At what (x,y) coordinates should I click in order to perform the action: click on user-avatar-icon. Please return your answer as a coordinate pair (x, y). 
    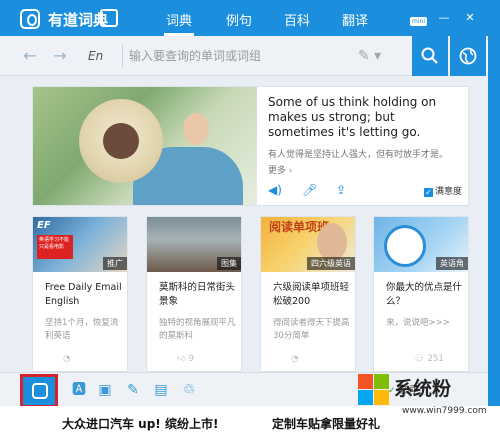
    Looking at the image, I should click on (109, 18).